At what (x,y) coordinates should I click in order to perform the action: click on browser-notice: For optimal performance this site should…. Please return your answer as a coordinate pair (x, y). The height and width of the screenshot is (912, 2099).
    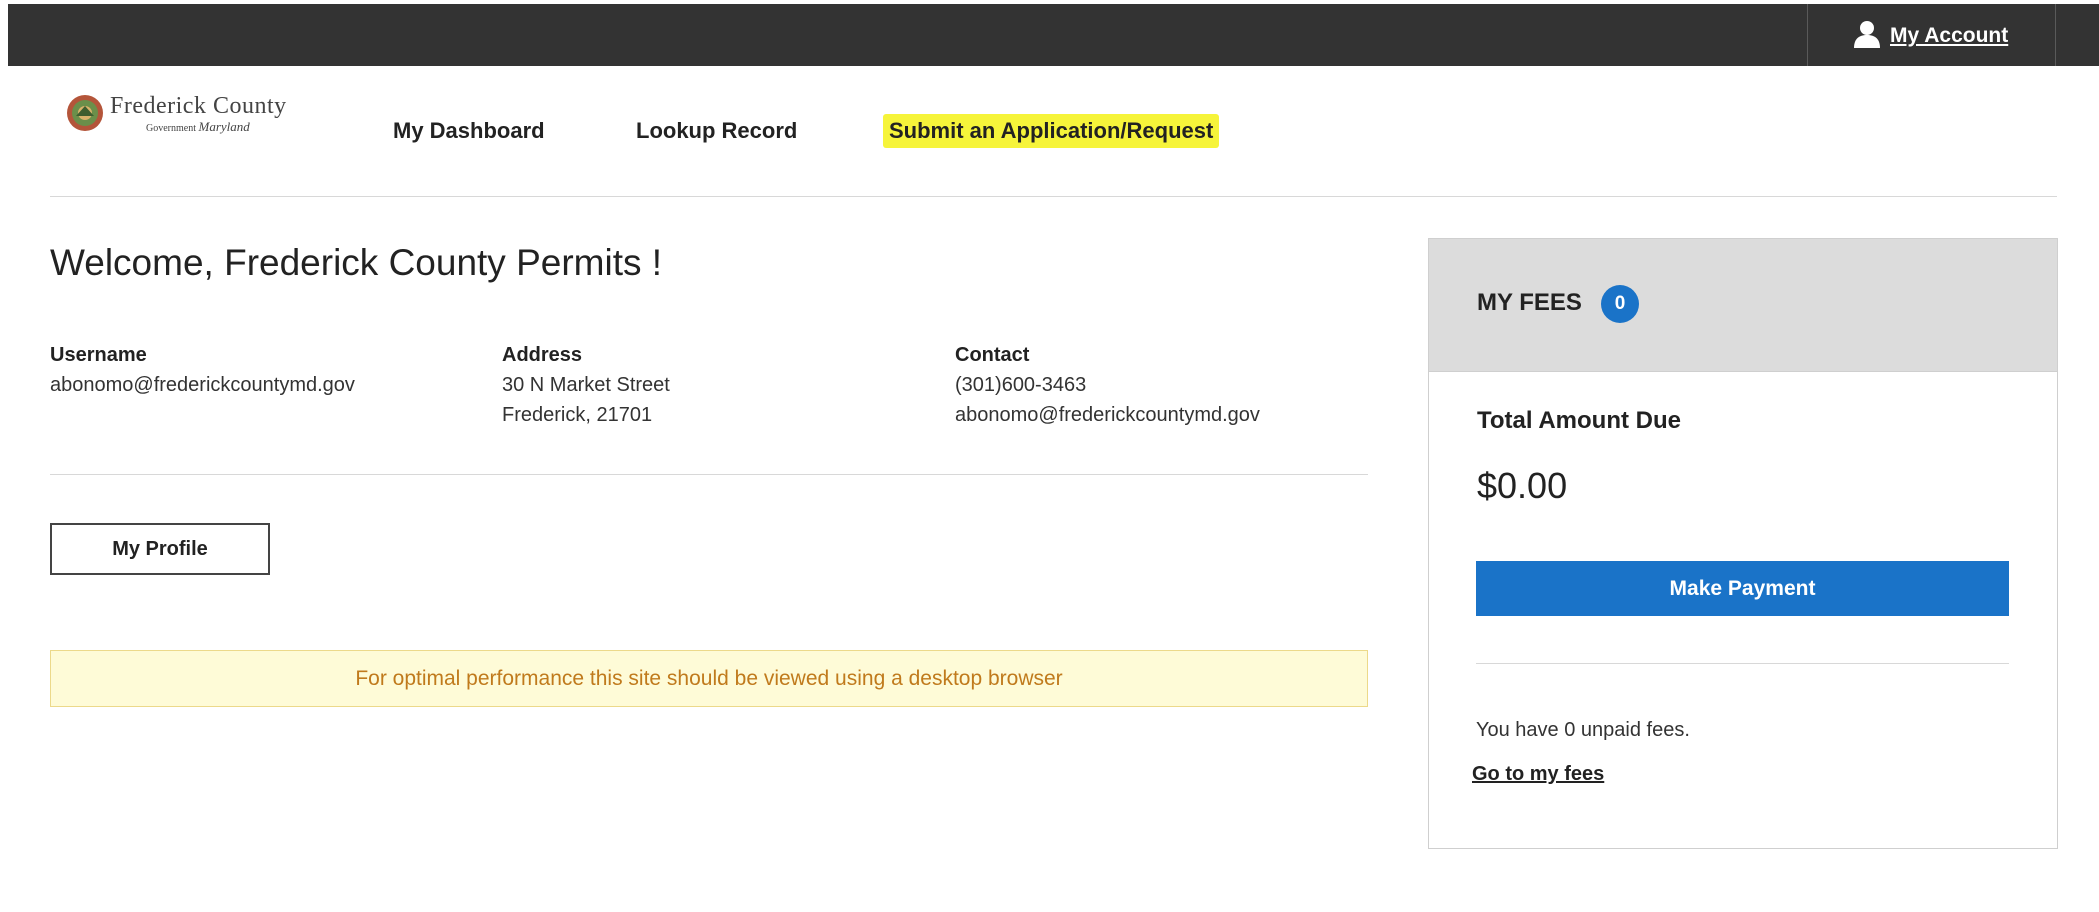
    Looking at the image, I should click on (709, 678).